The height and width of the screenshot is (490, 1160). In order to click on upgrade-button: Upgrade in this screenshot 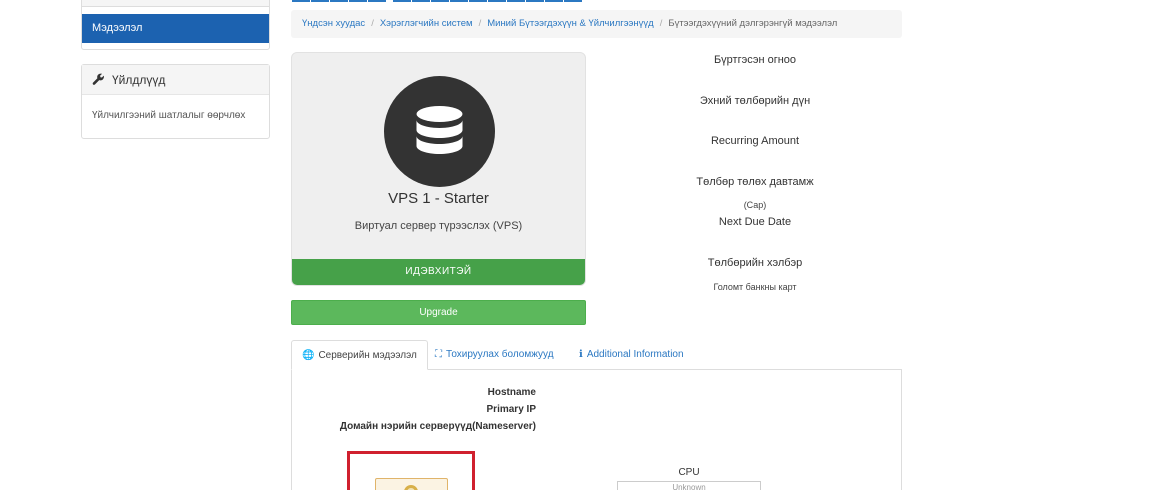, I will do `click(438, 312)`.